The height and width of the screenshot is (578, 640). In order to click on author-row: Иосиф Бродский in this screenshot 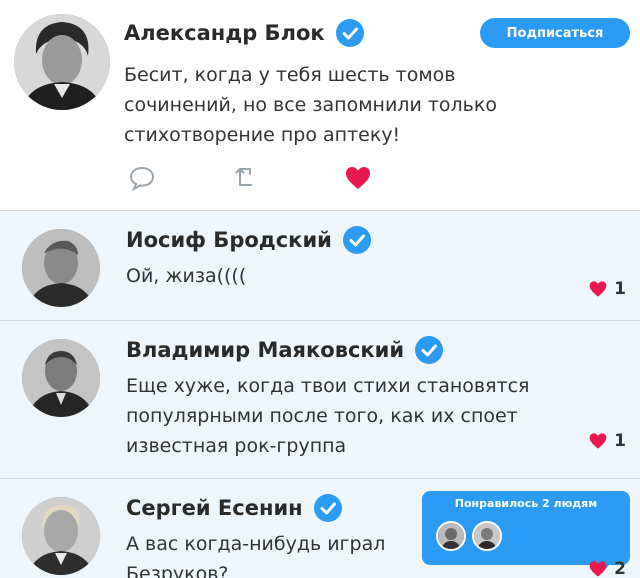, I will do `click(249, 240)`.